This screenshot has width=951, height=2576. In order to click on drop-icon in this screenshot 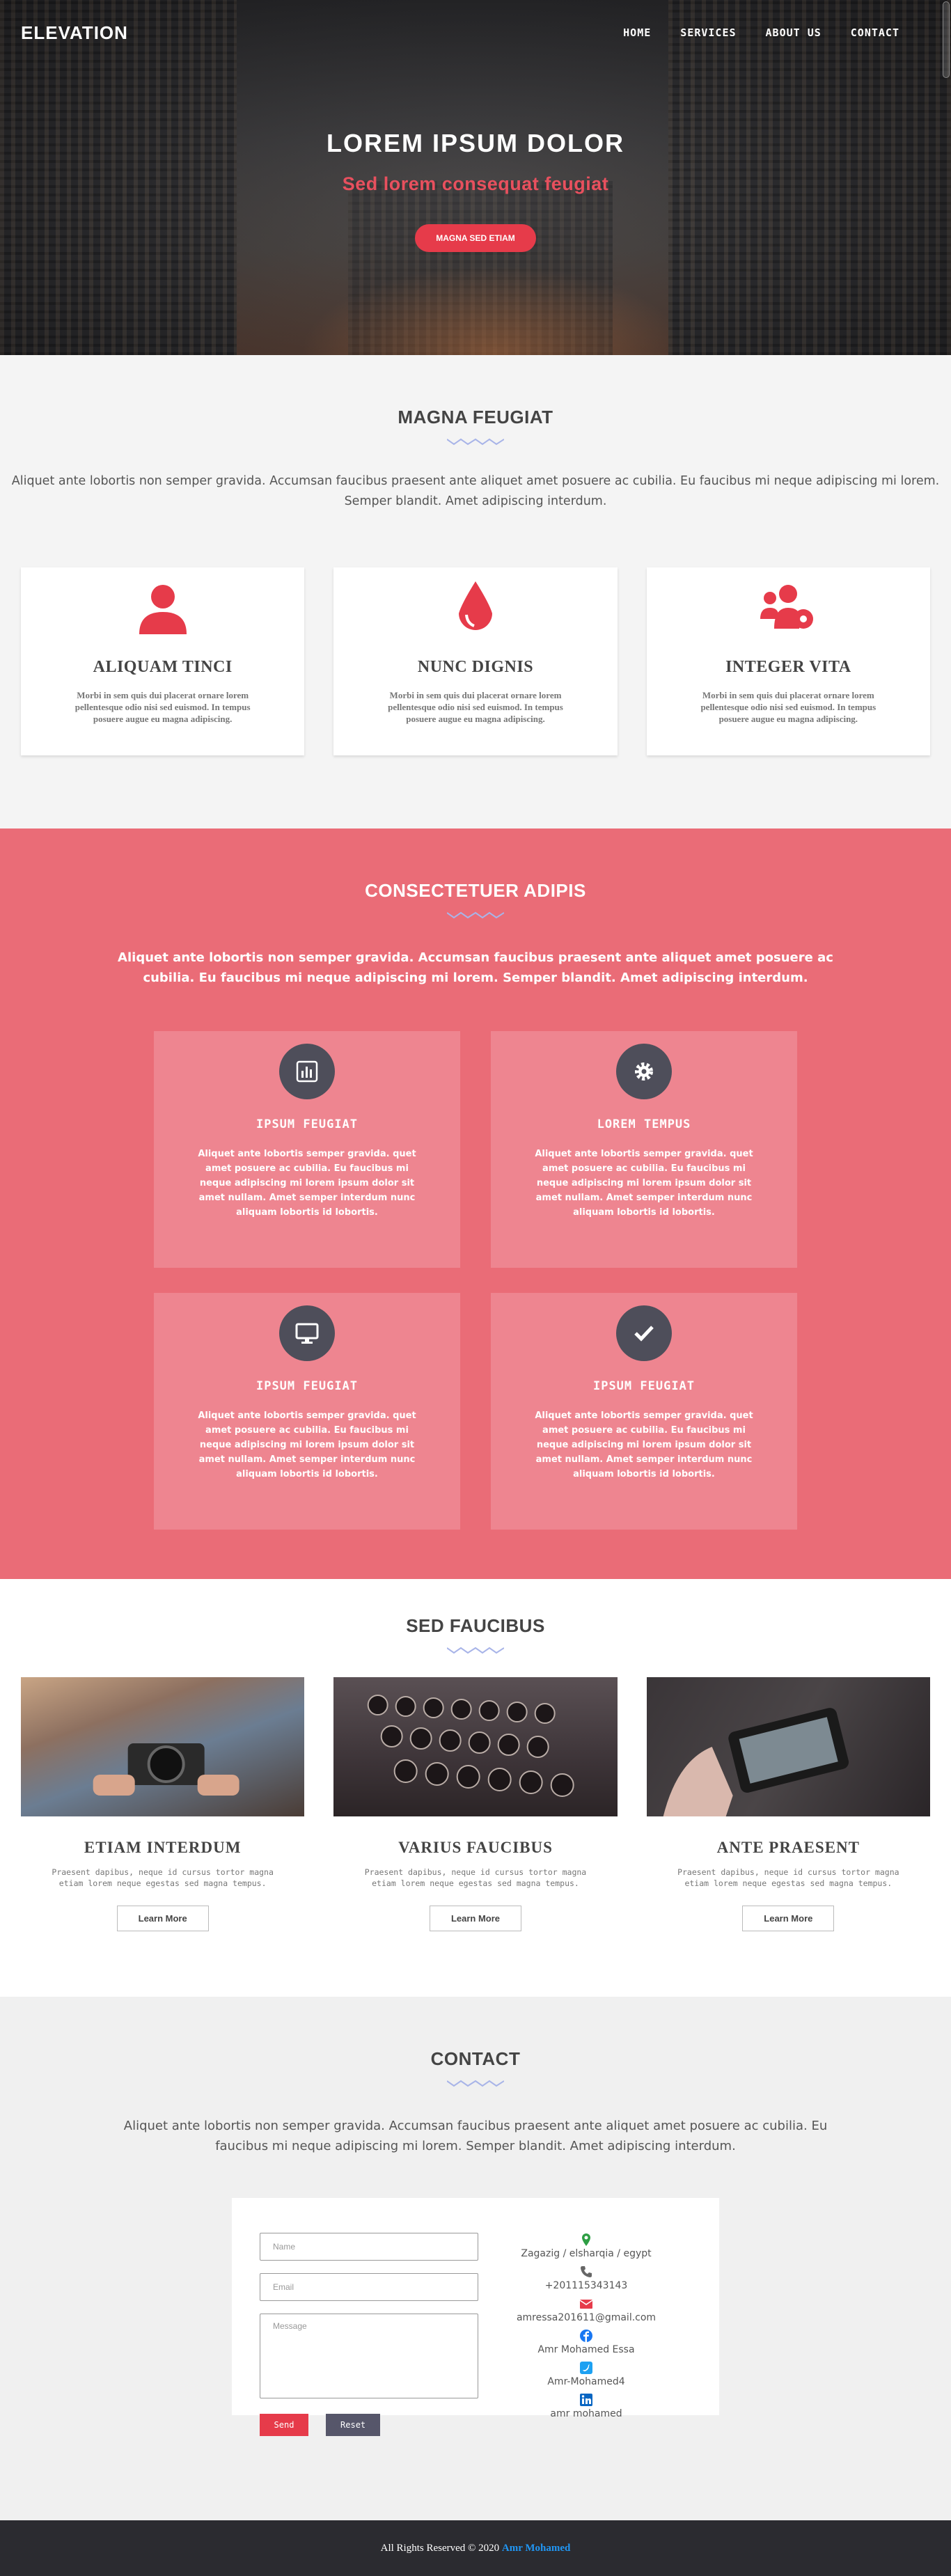, I will do `click(475, 605)`.